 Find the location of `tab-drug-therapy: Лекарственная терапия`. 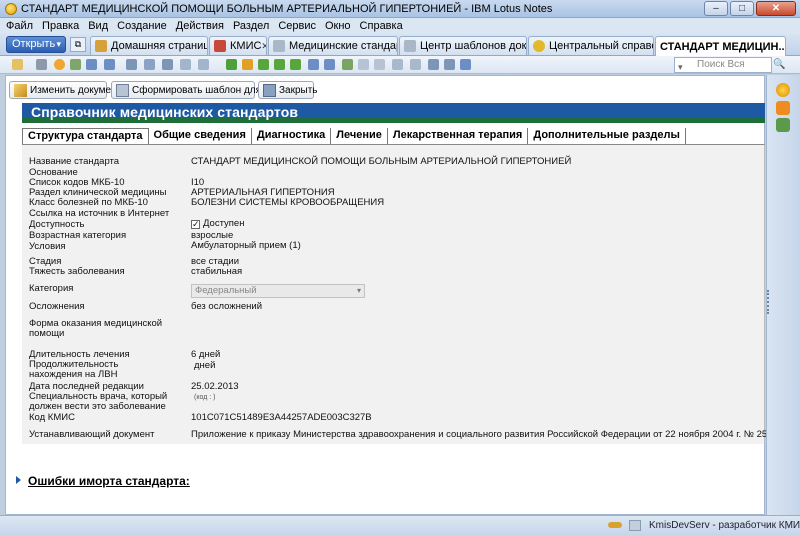

tab-drug-therapy: Лекарственная терапия is located at coordinates (458, 136).